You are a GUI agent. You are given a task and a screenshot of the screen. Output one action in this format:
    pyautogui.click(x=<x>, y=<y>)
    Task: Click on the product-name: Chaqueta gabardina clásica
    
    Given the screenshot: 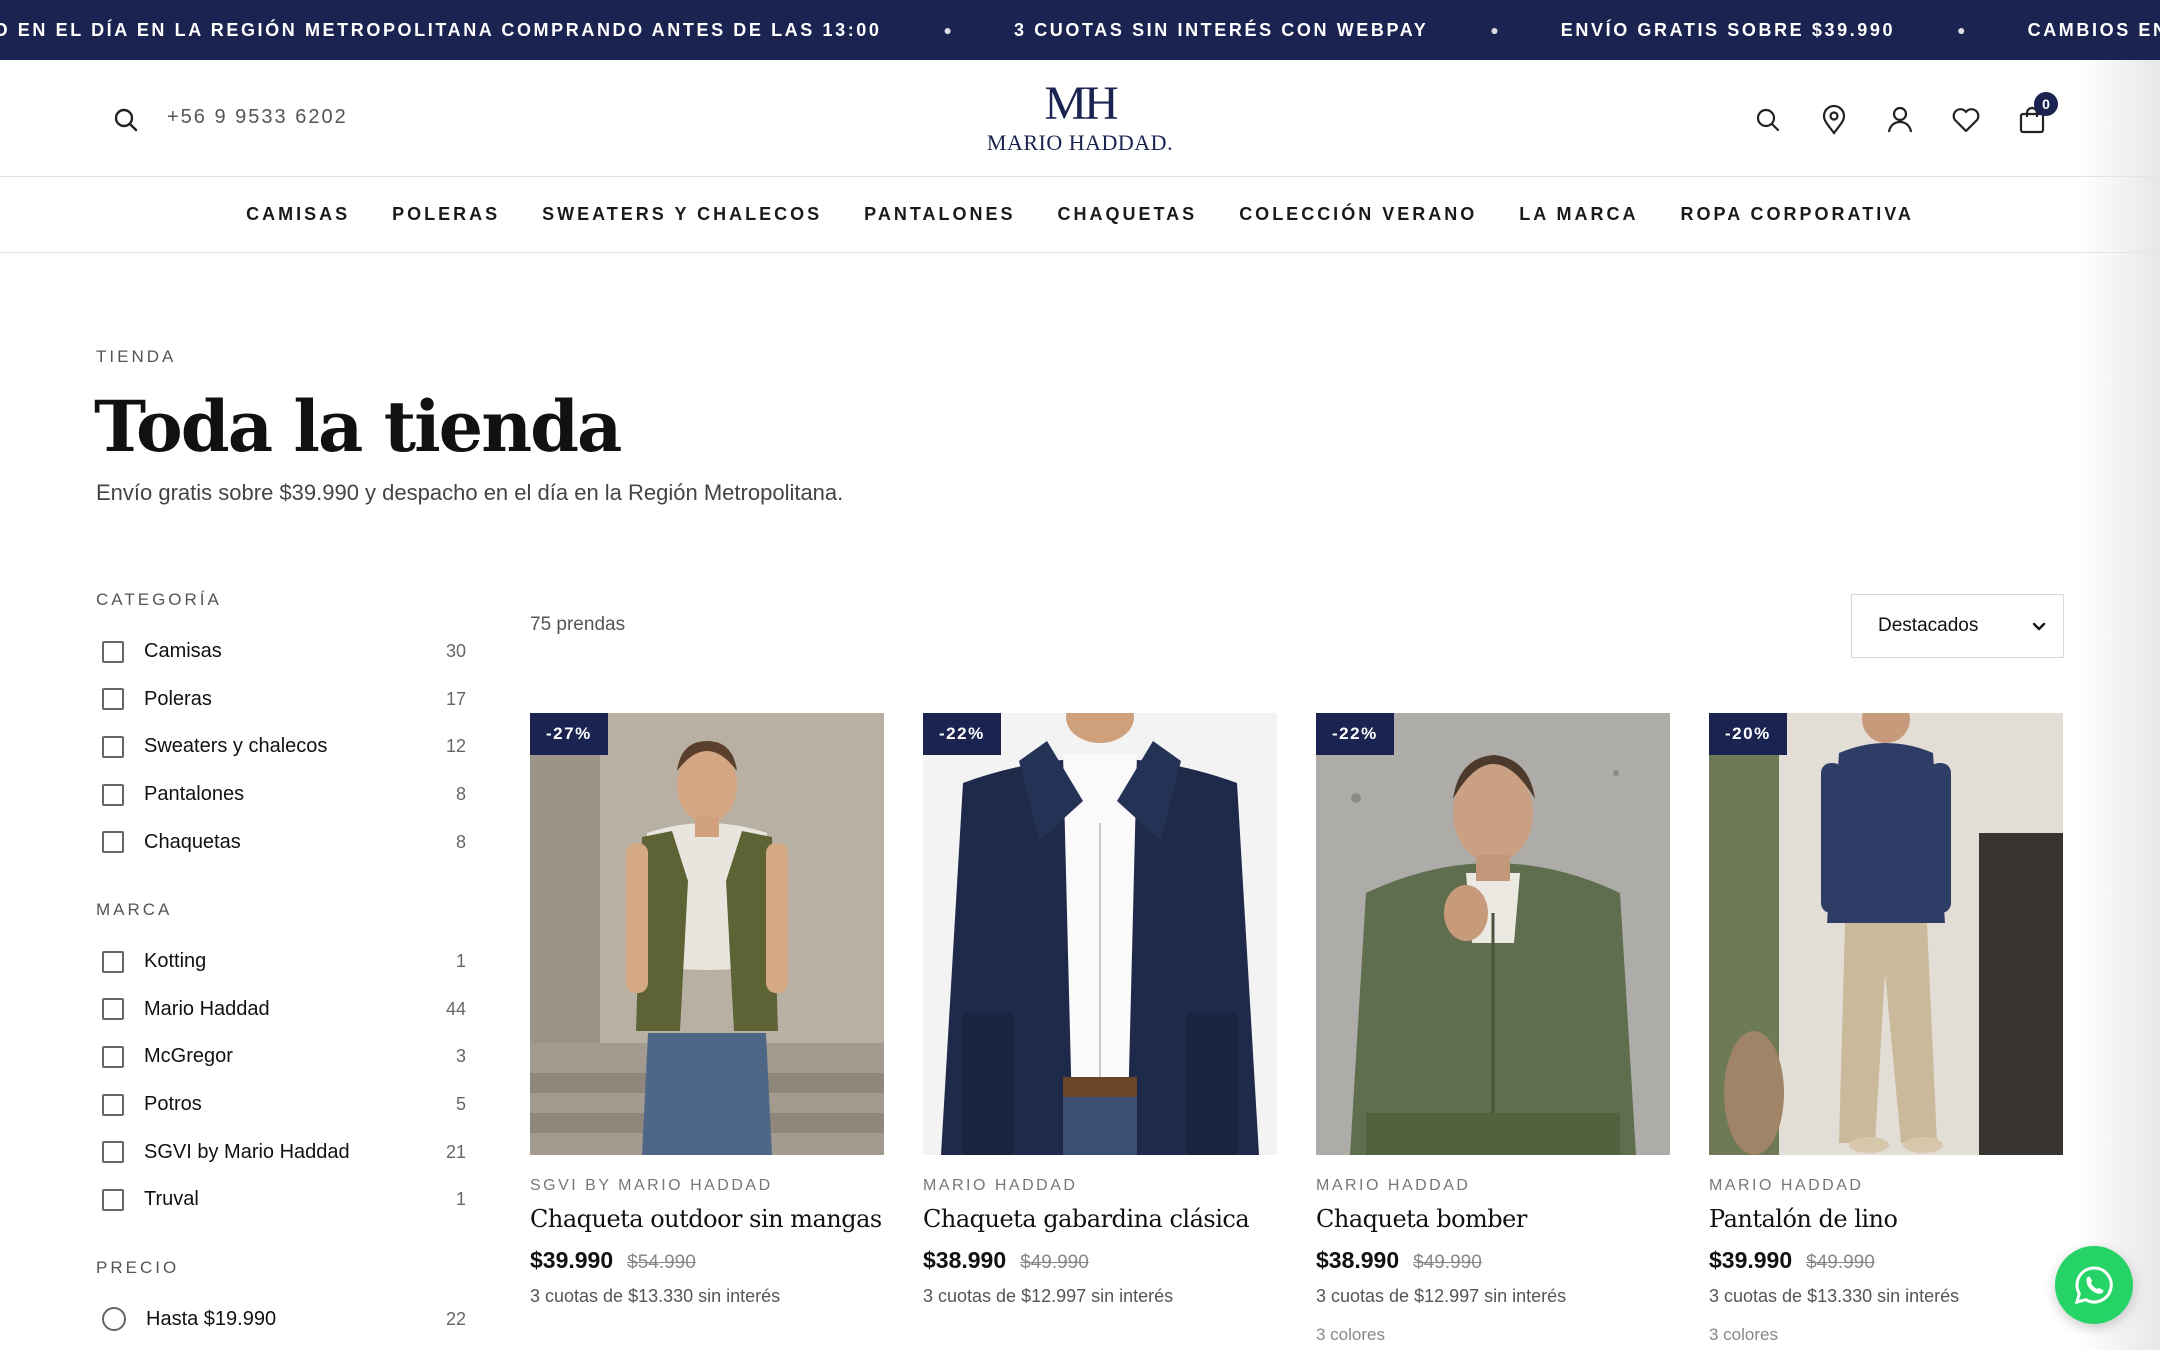 What is the action you would take?
    pyautogui.click(x=1100, y=1219)
    